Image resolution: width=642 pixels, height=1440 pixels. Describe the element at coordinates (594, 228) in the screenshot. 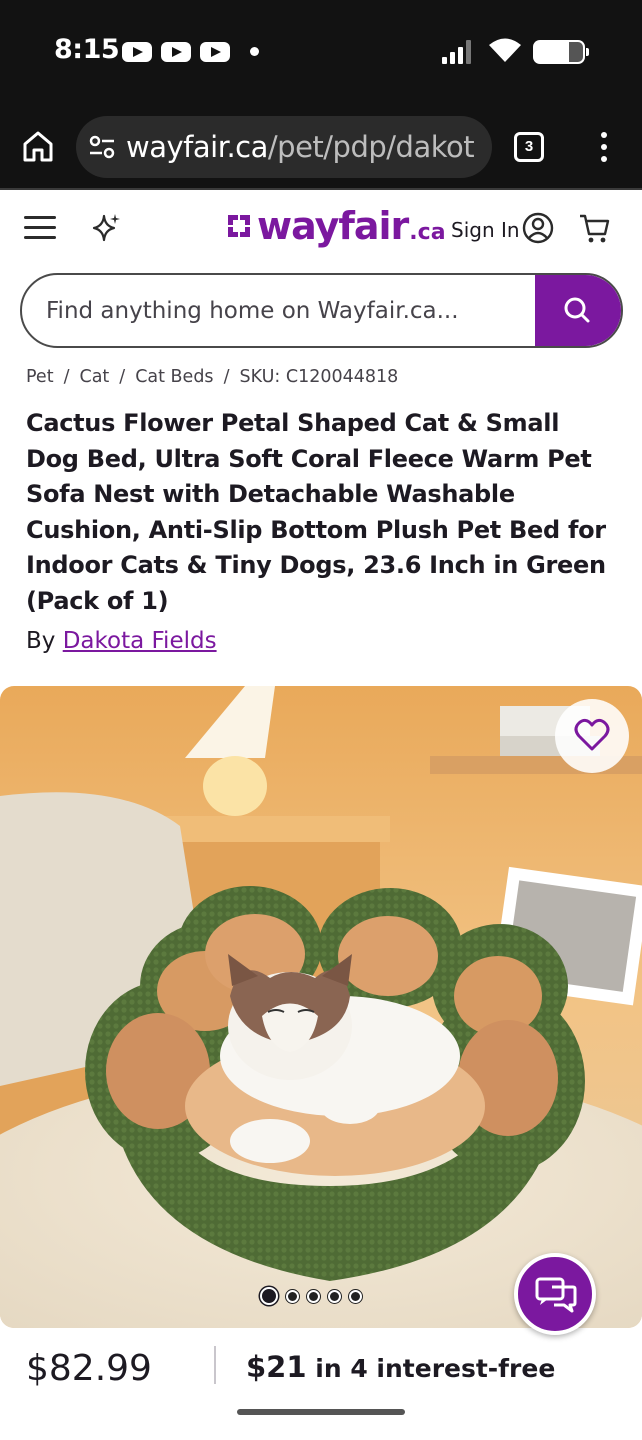

I see `cart-icon` at that location.